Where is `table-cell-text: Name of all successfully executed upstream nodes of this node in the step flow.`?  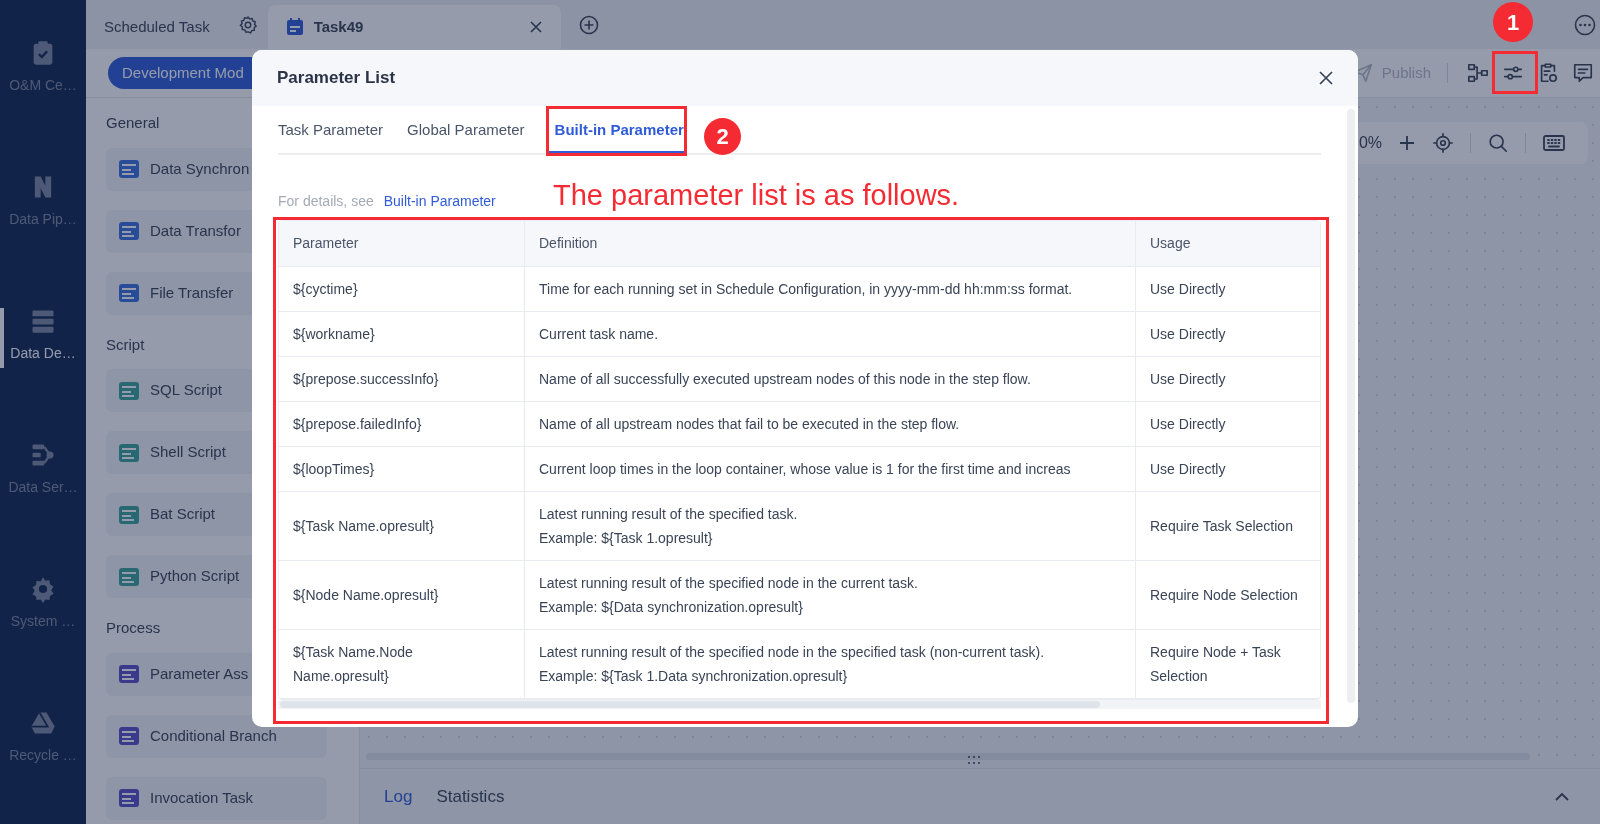
table-cell-text: Name of all successfully executed upstream nodes of this node in the step flow. is located at coordinates (785, 379).